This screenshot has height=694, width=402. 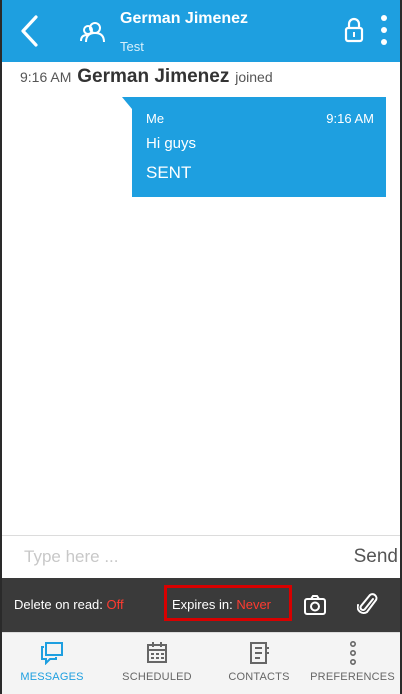 I want to click on message-status: SENT, so click(x=169, y=172).